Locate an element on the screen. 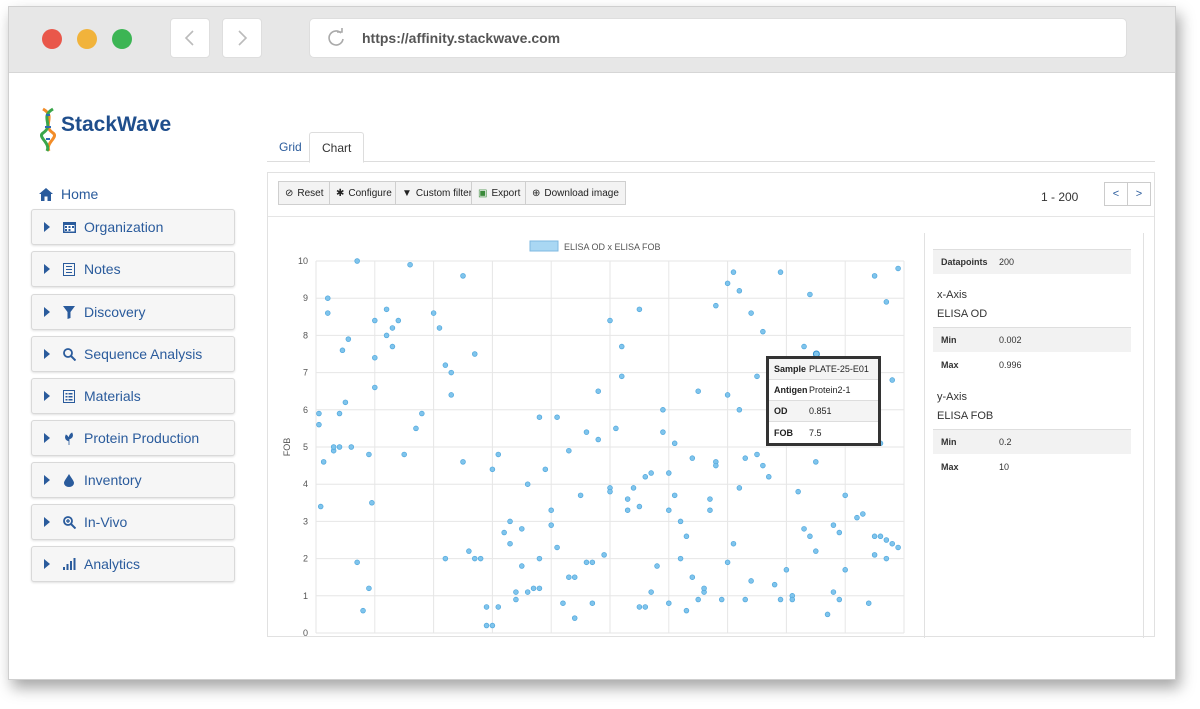 The image size is (1200, 709). back-button is located at coordinates (190, 38).